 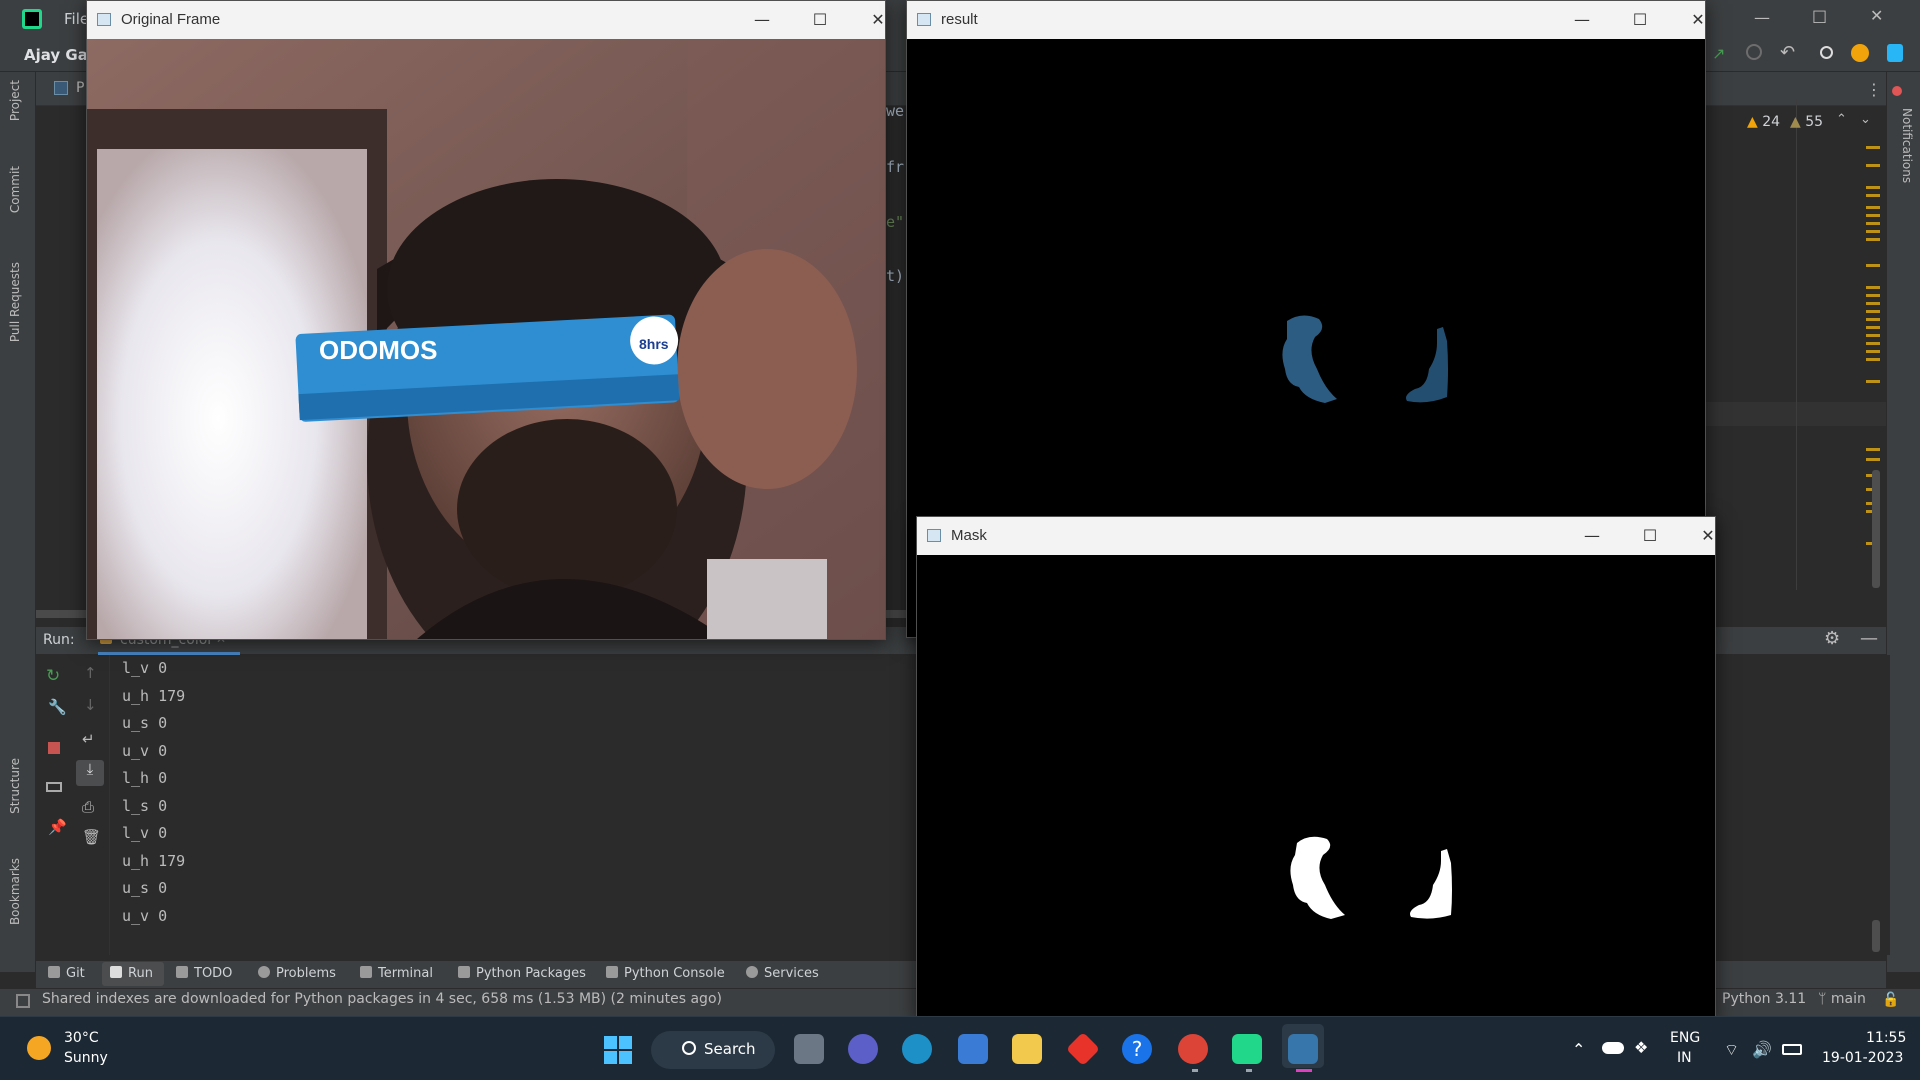 What do you see at coordinates (1249, 1070) in the screenshot?
I see `running-indicator` at bounding box center [1249, 1070].